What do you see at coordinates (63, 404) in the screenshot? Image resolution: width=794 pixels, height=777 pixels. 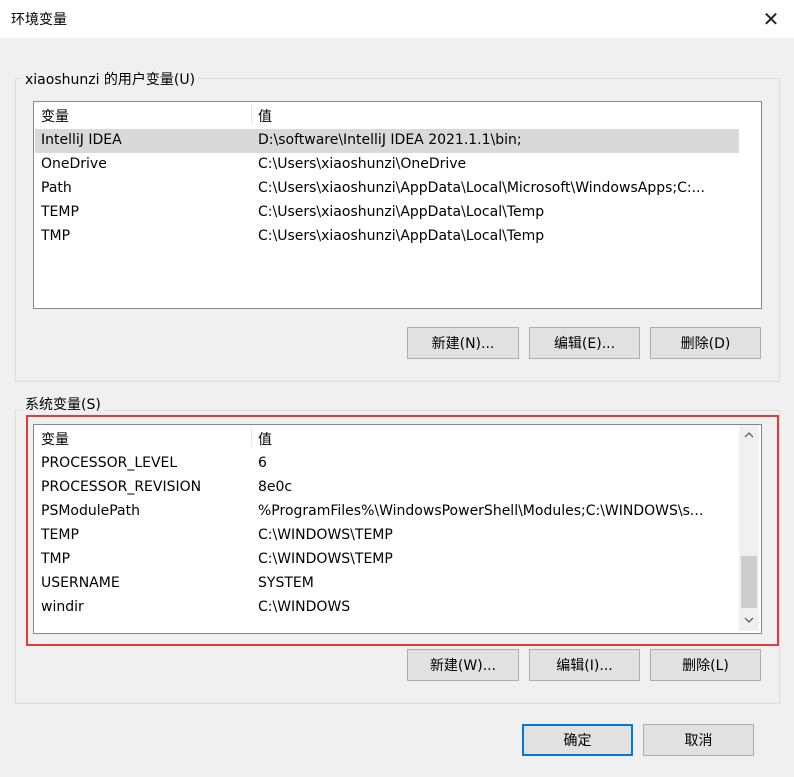 I see `system-variables-label: 系统变量(S)` at bounding box center [63, 404].